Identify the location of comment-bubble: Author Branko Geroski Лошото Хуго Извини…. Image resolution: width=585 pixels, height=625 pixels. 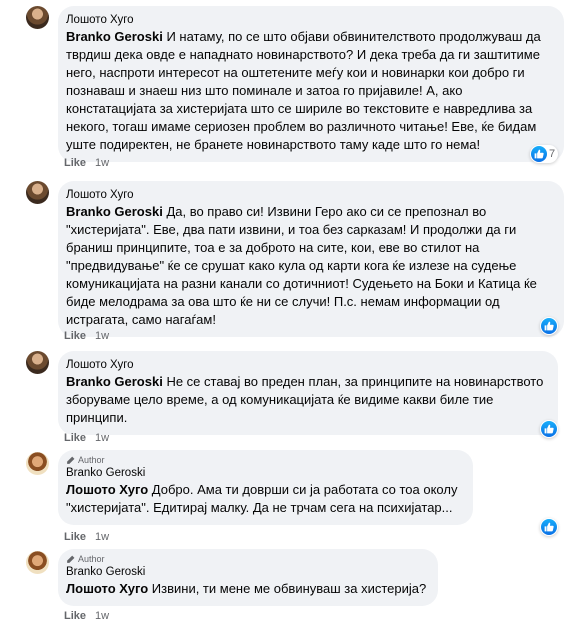
(248, 577).